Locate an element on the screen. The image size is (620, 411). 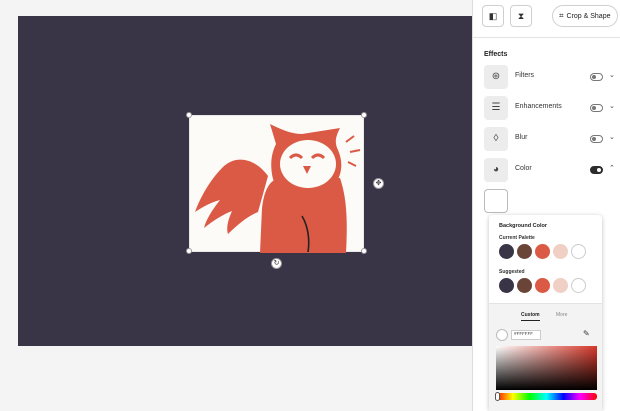
effects-title: Effects is located at coordinates (496, 54).